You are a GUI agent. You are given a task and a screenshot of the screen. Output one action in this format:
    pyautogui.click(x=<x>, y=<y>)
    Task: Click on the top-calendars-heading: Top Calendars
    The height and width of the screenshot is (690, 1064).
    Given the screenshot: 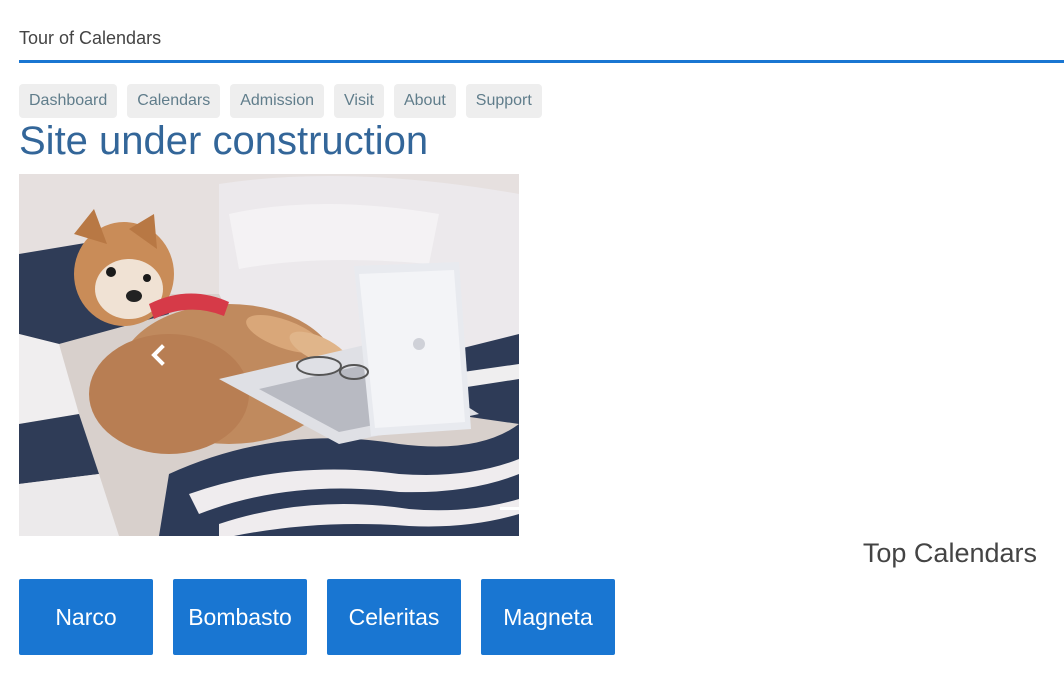 What is the action you would take?
    pyautogui.click(x=949, y=553)
    